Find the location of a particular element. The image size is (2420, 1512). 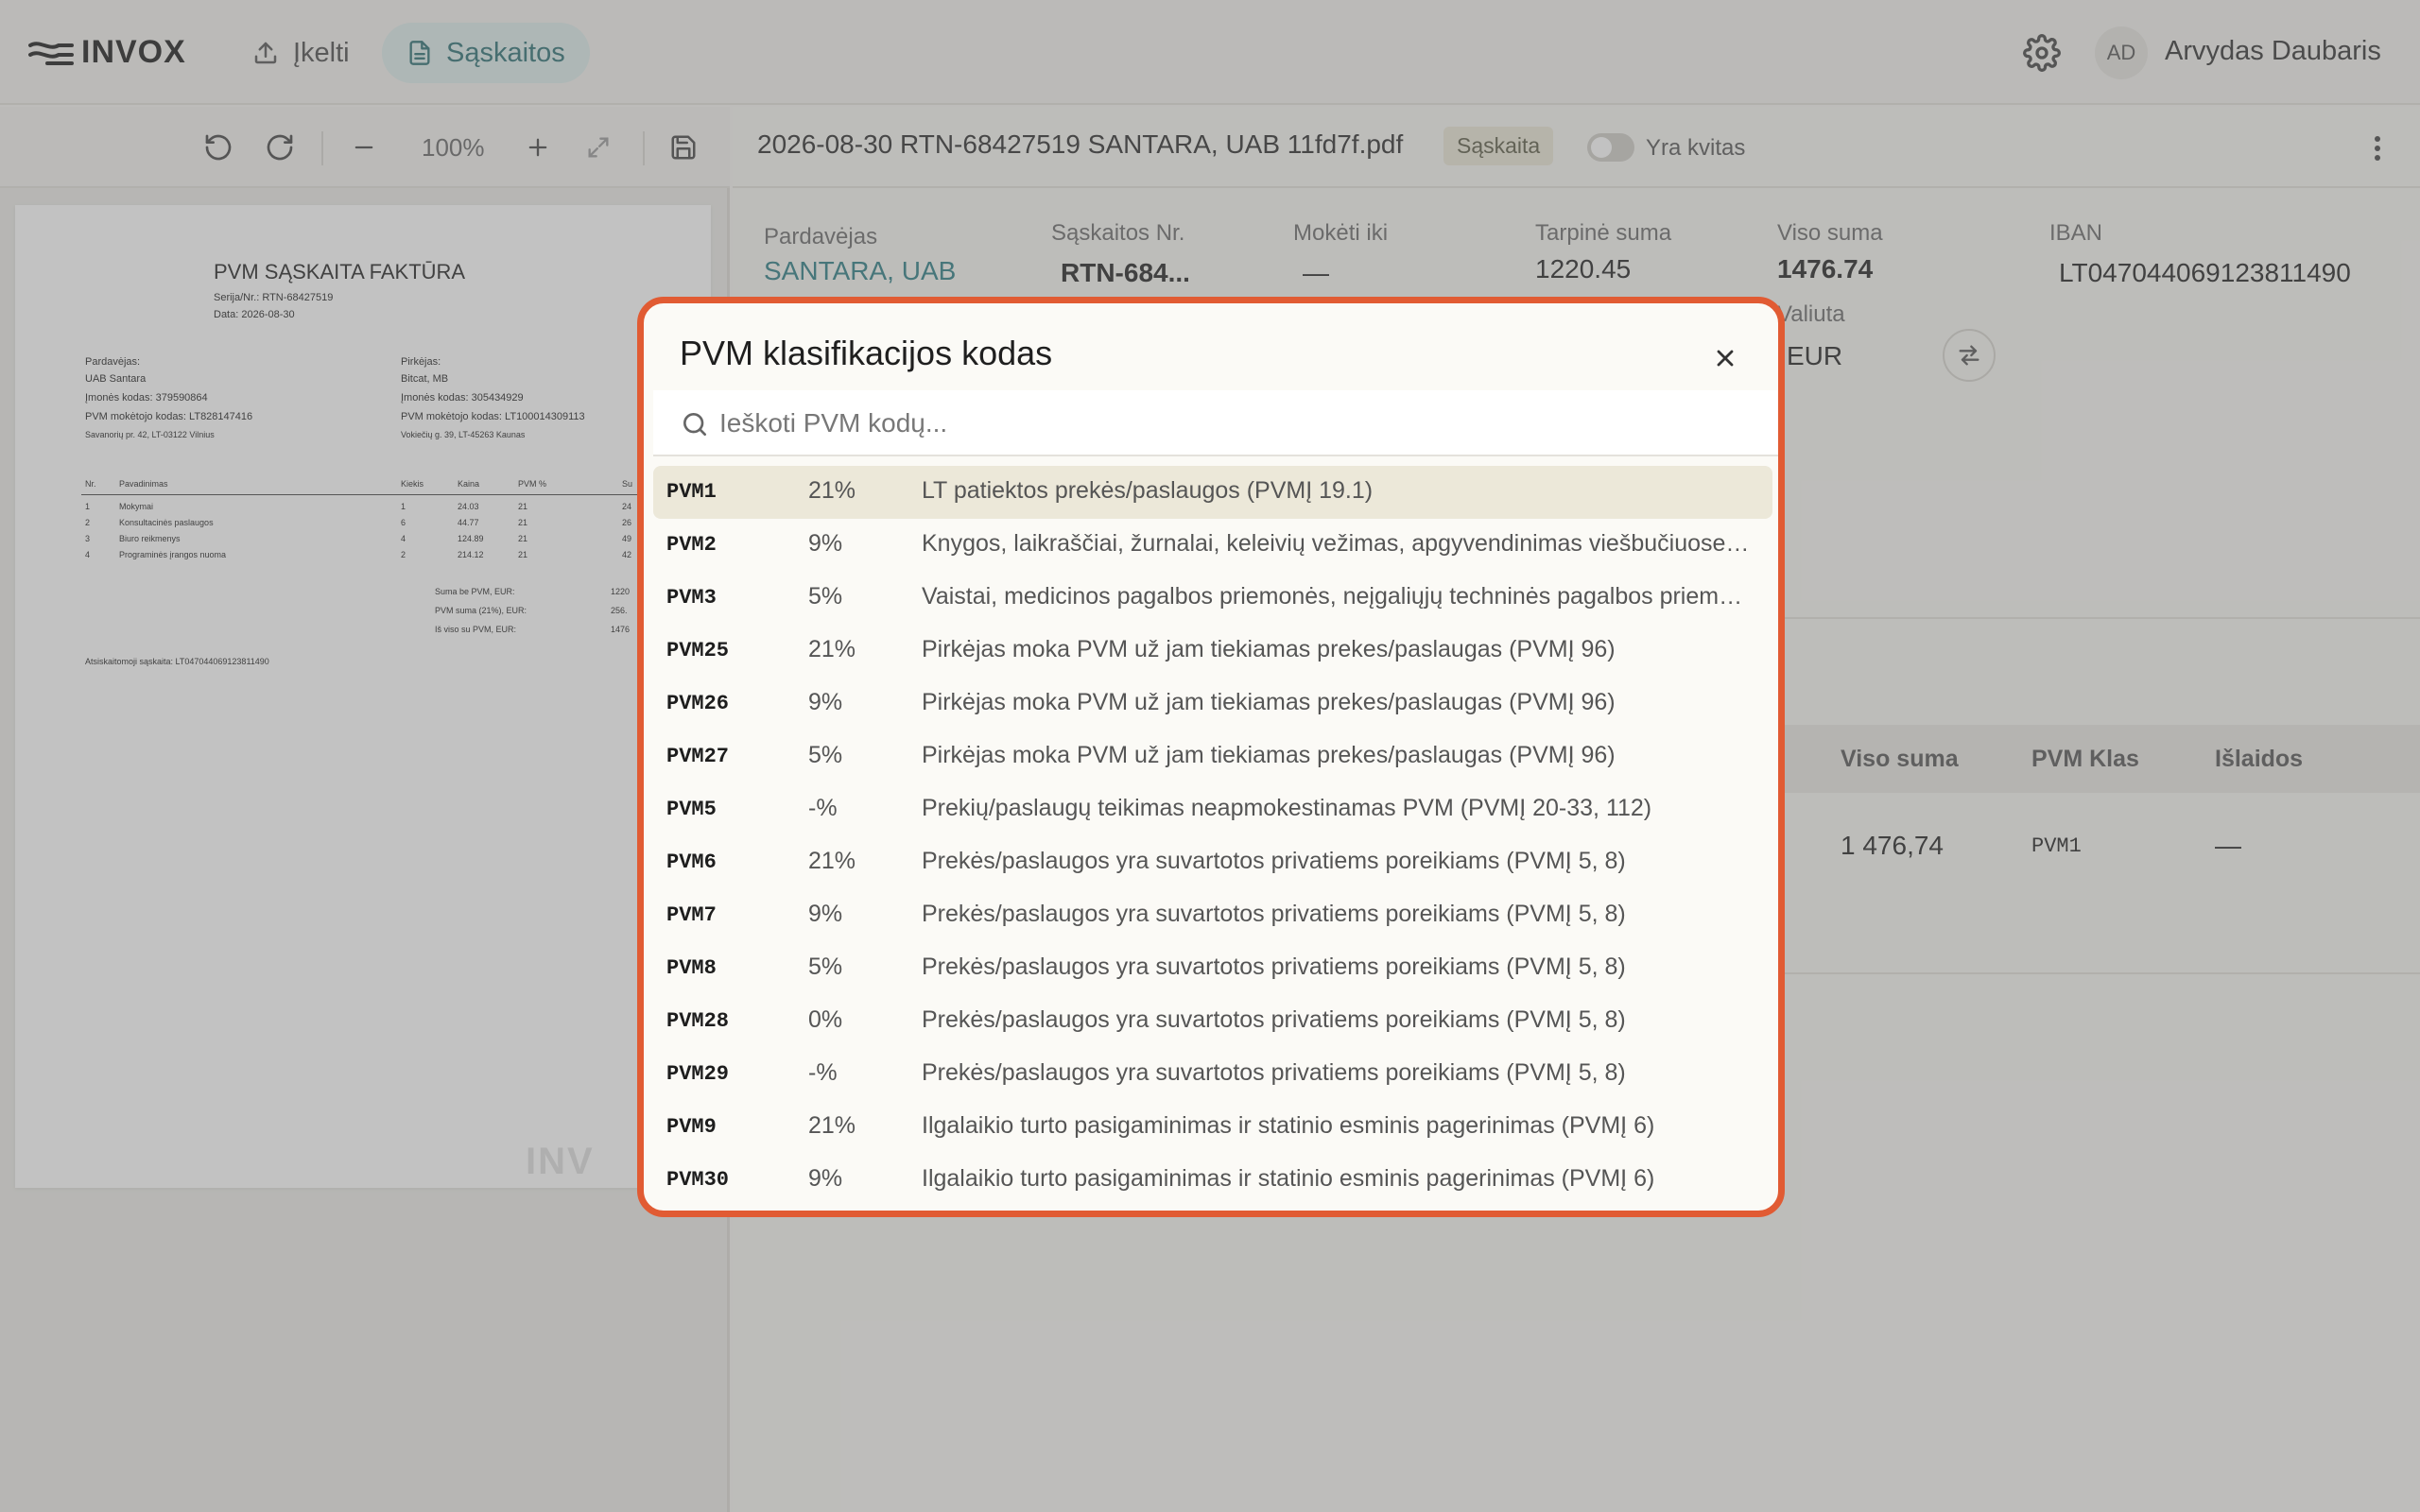

vat-code: PVM5 is located at coordinates (691, 809).